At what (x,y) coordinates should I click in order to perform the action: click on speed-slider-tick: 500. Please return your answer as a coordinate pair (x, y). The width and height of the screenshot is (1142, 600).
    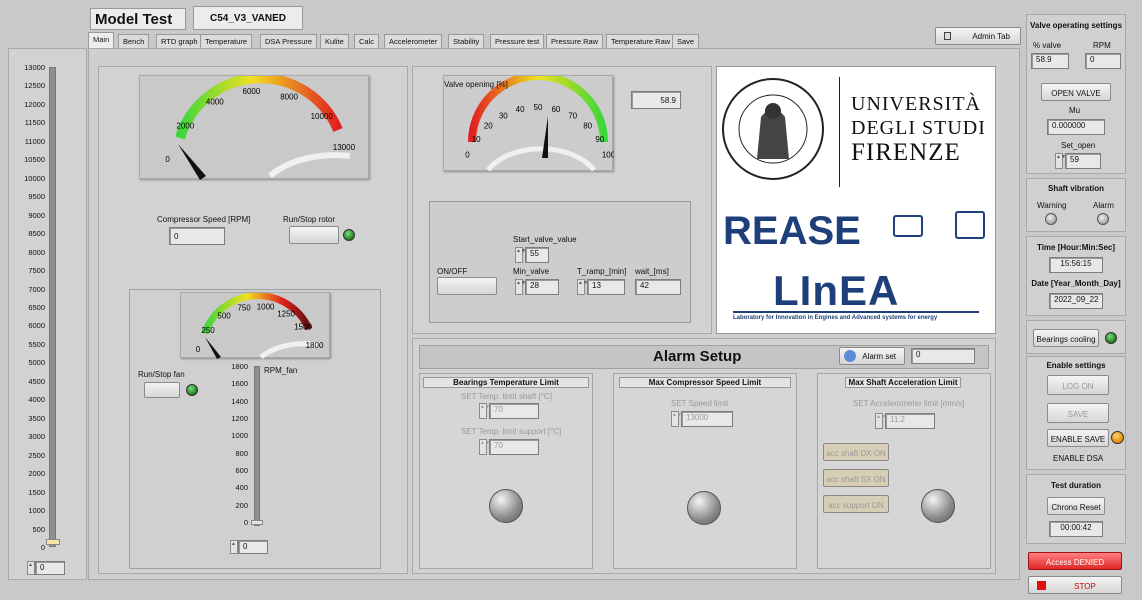
    Looking at the image, I should click on (38, 529).